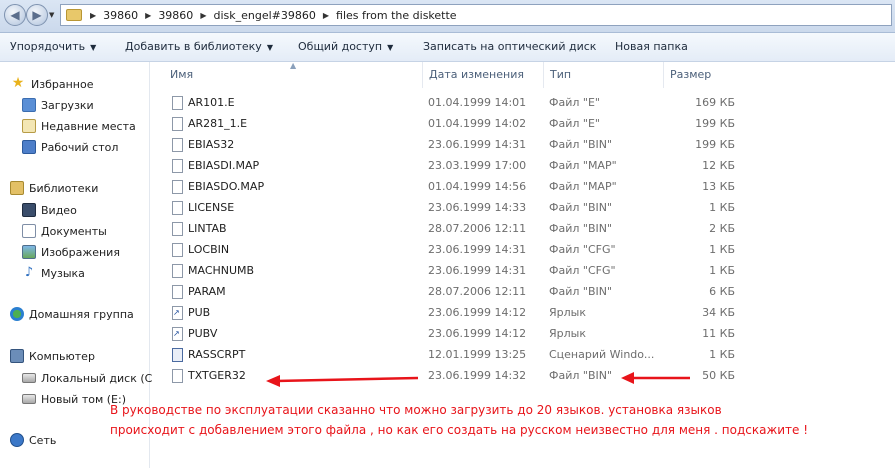 Image resolution: width=895 pixels, height=468 pixels. I want to click on annotation-arrows, so click(478, 379).